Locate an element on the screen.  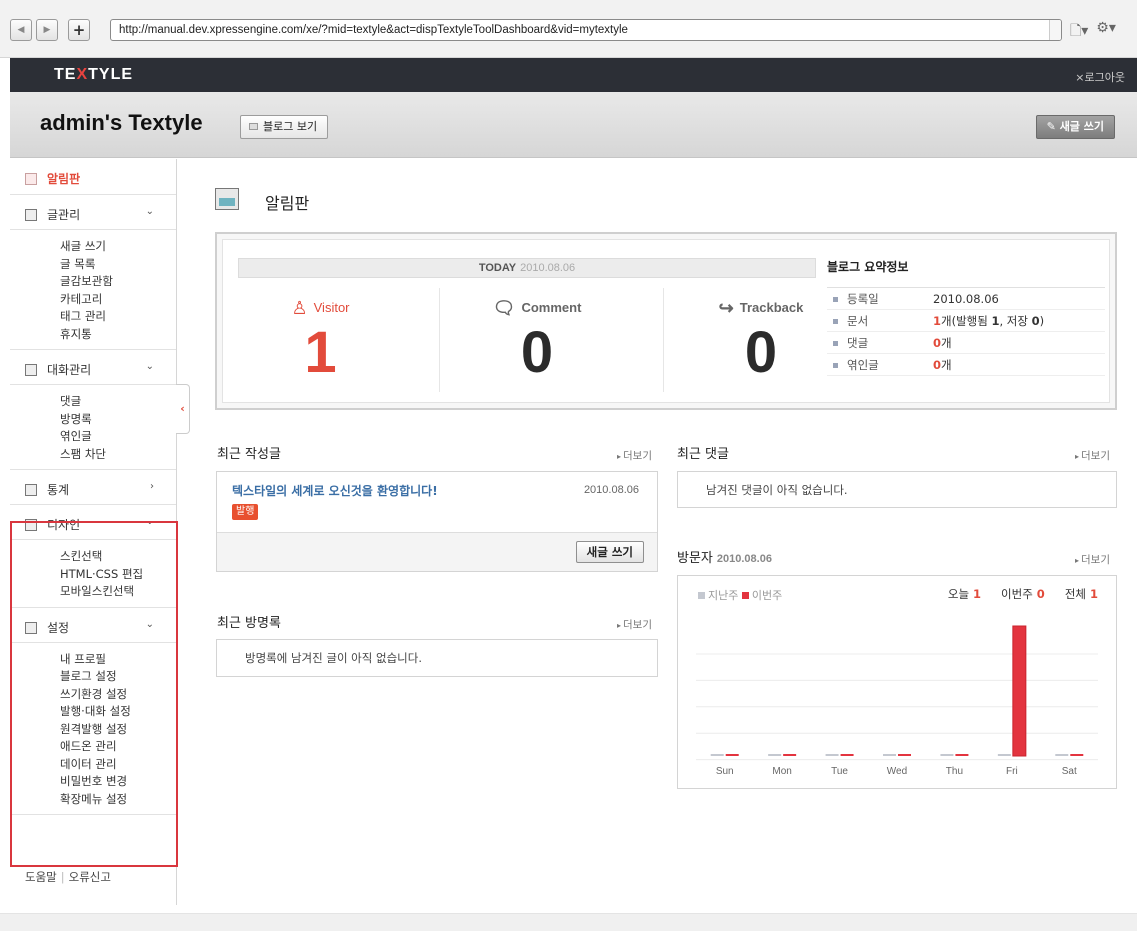
sidebar-item-publish-settings: 발행·대화 설정 is located at coordinates (118, 712).